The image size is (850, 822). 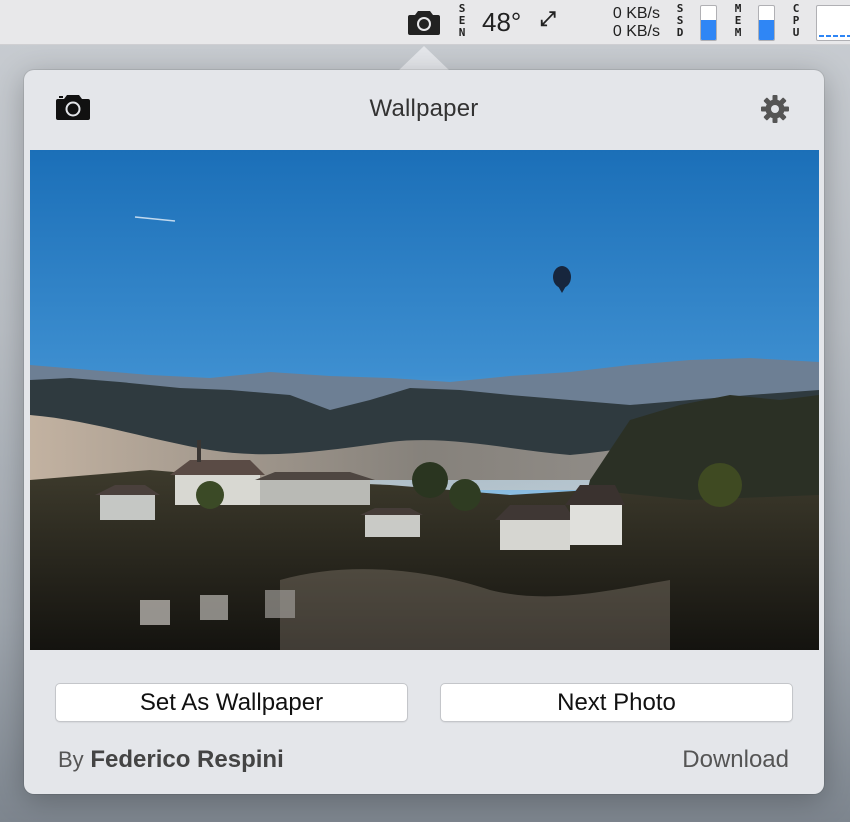 I want to click on menu-bar: SEN 48° ⤢ 0 KB/s 0 KB/s SSD MEM CPU, so click(x=425, y=22).